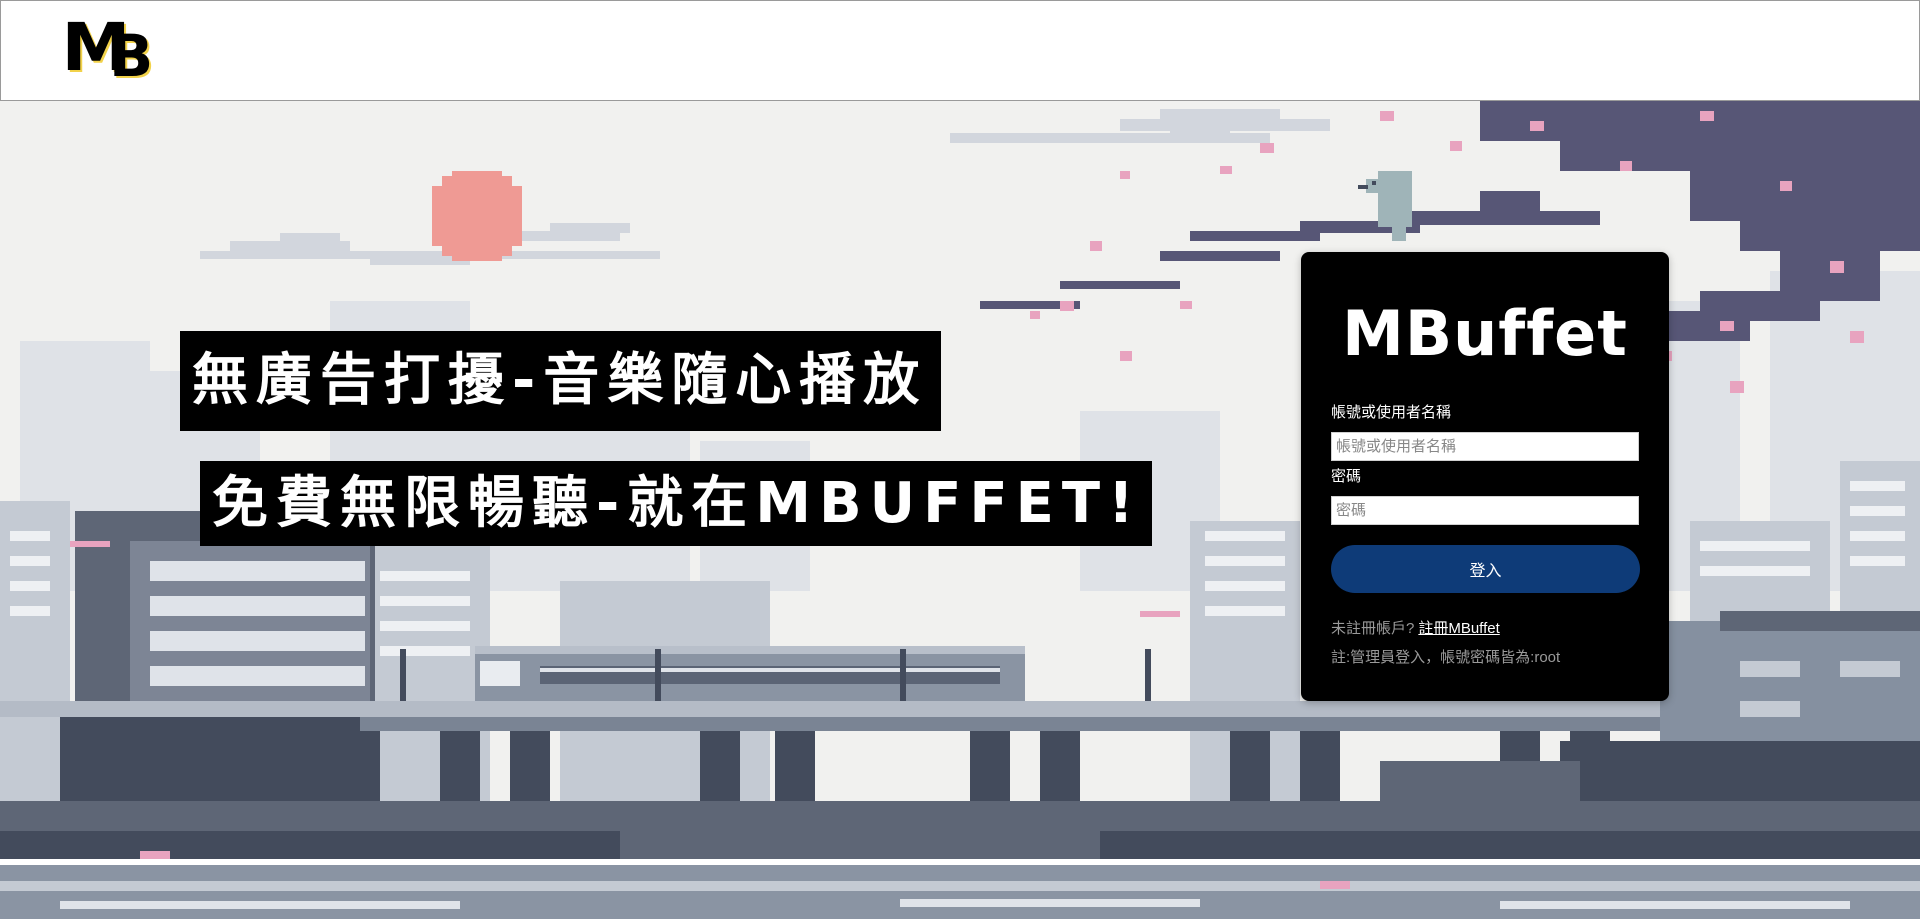  I want to click on register-prompt-line: 未註冊帳戶? 註冊MBuffet, so click(1415, 629).